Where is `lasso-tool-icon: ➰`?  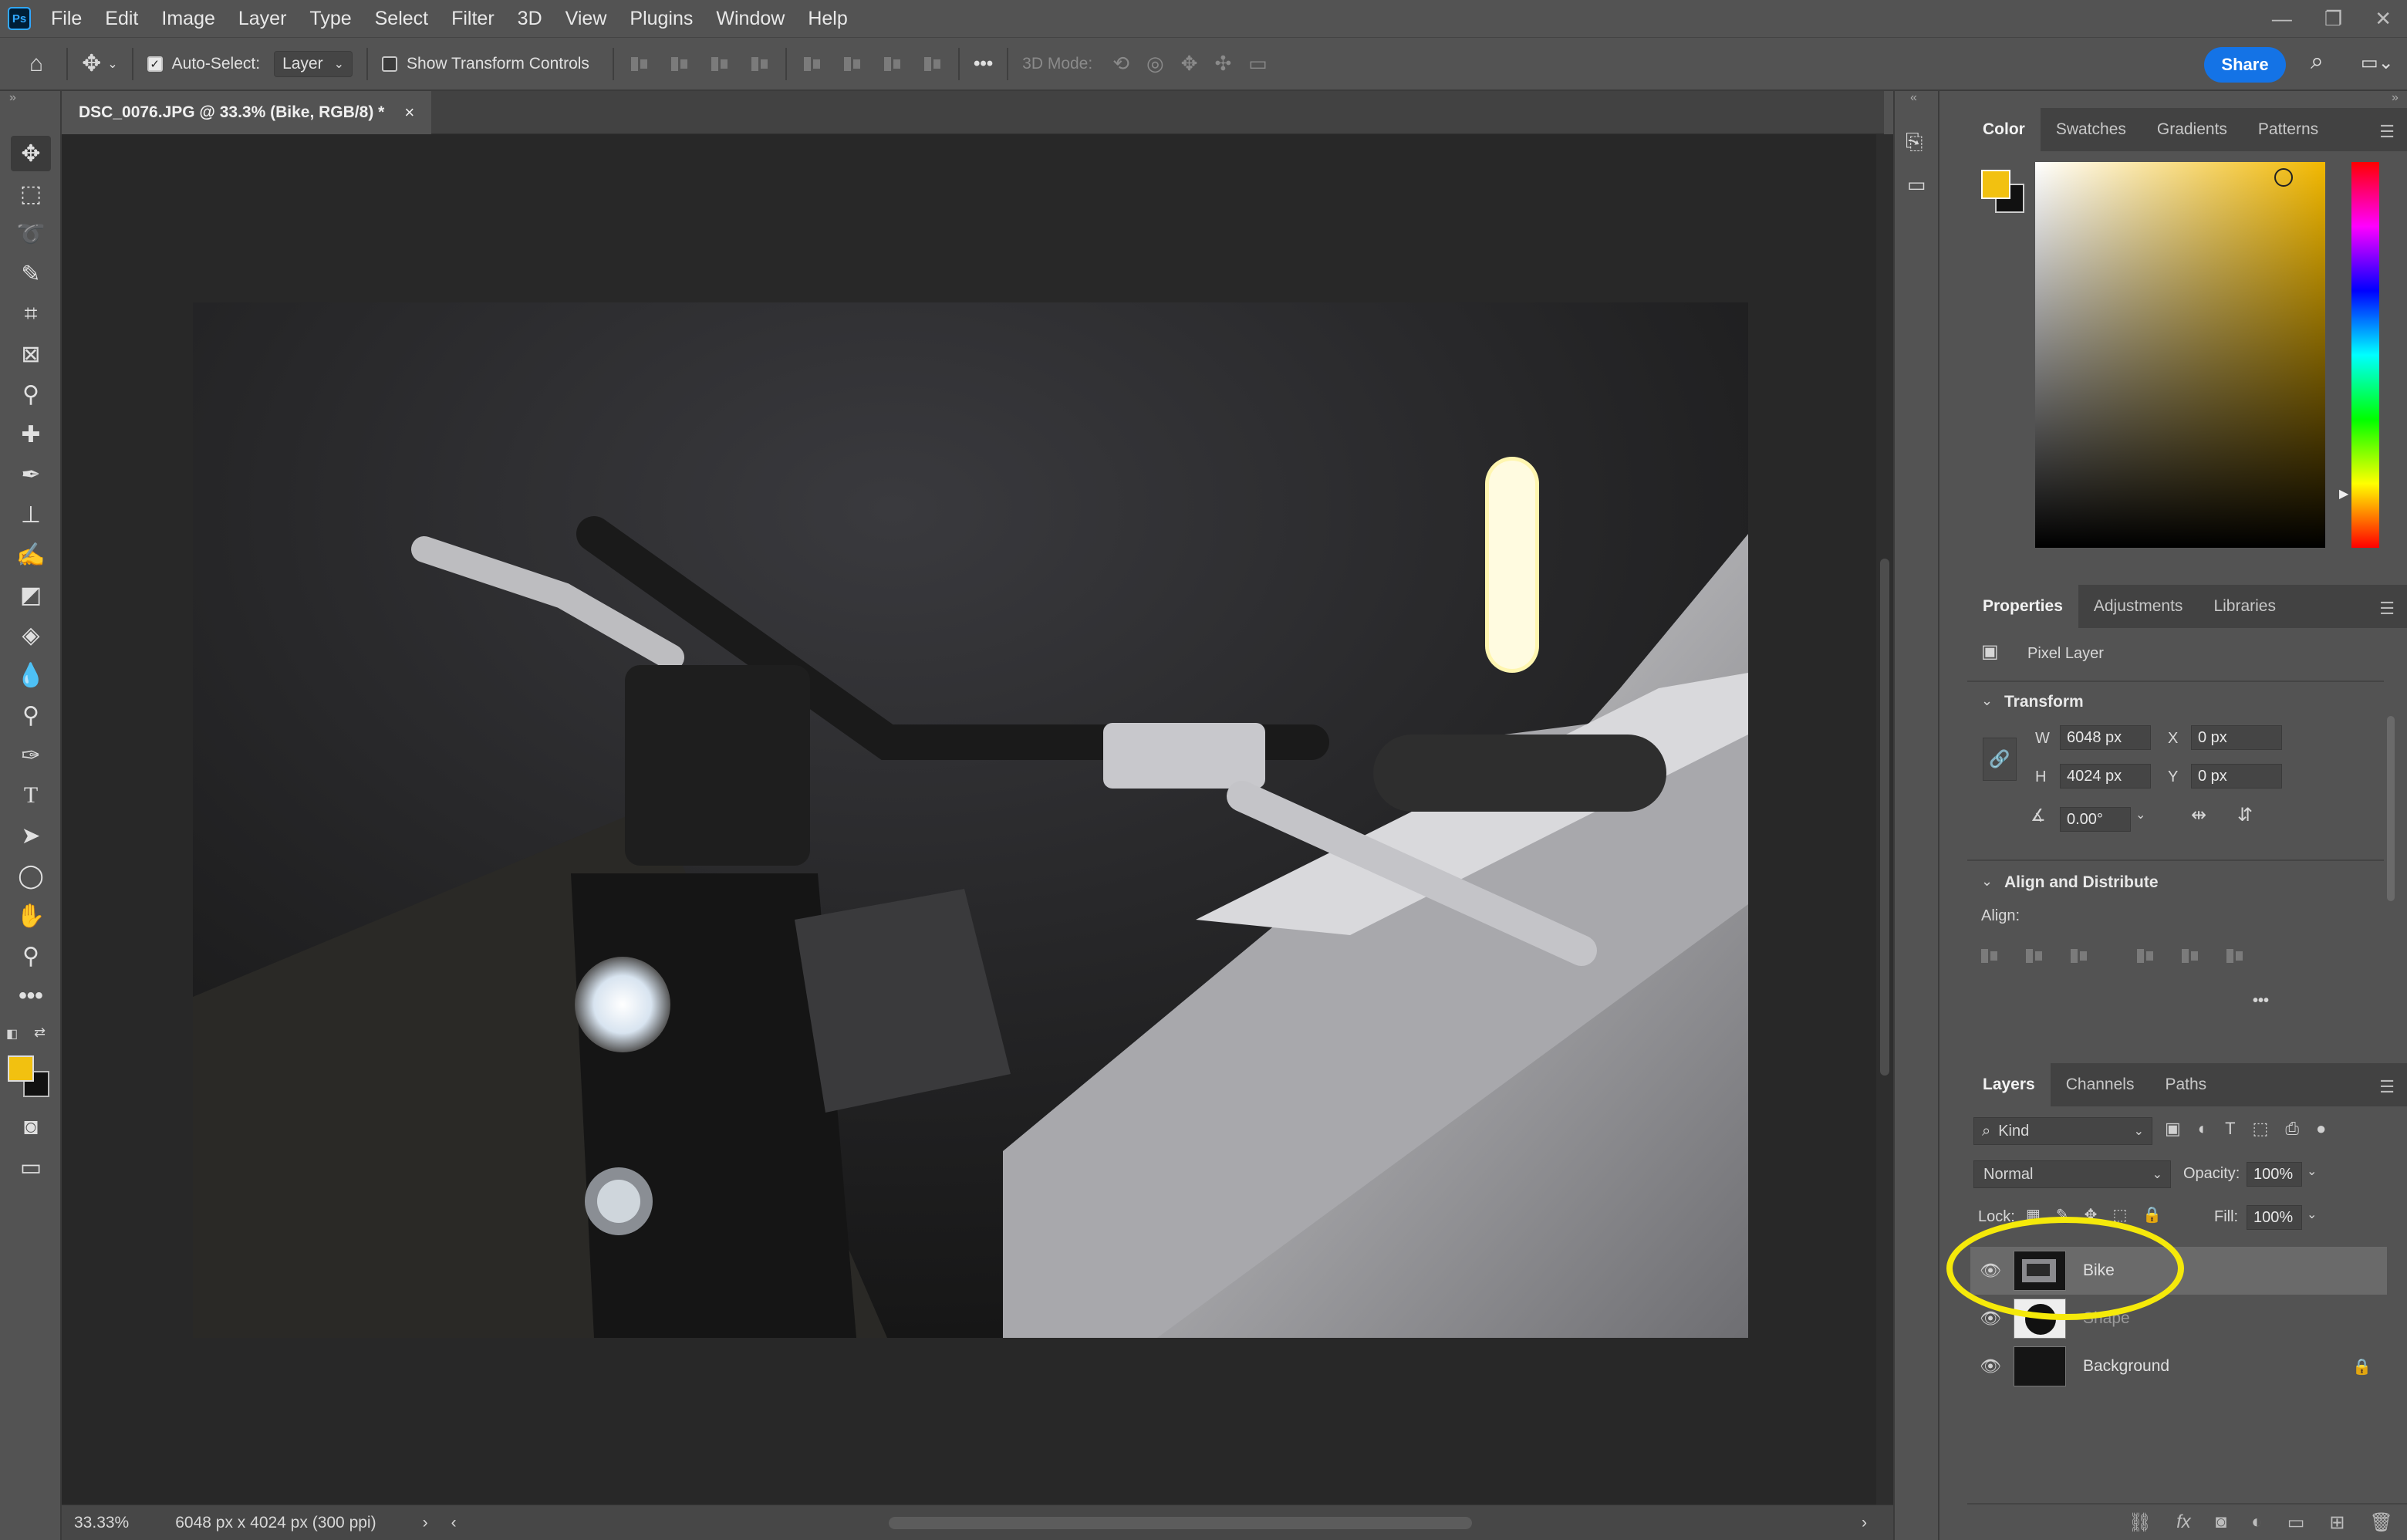
lasso-tool-icon: ➰ is located at coordinates (31, 234).